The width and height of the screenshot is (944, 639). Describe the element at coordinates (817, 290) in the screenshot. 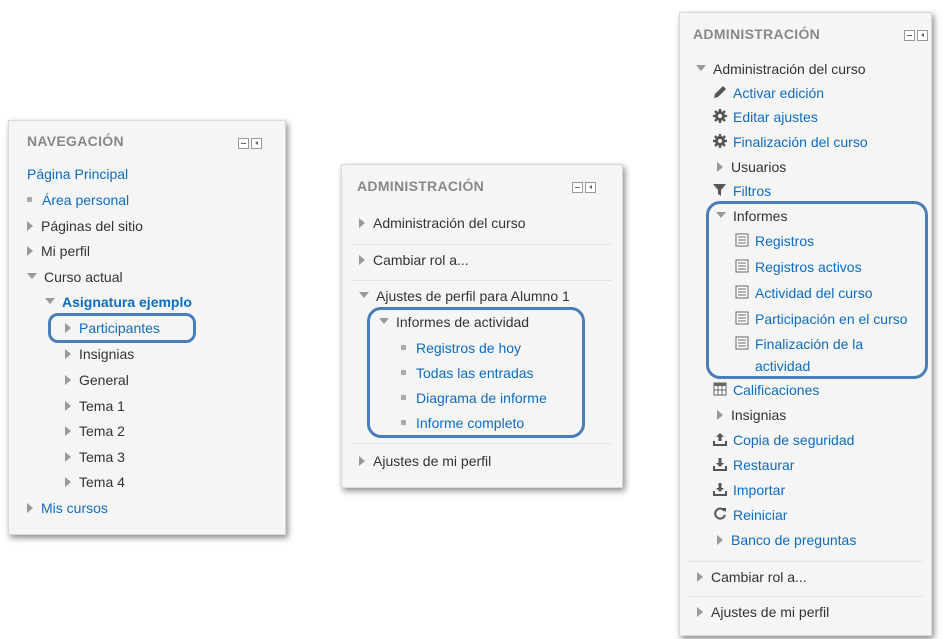

I see `highlight-reports` at that location.